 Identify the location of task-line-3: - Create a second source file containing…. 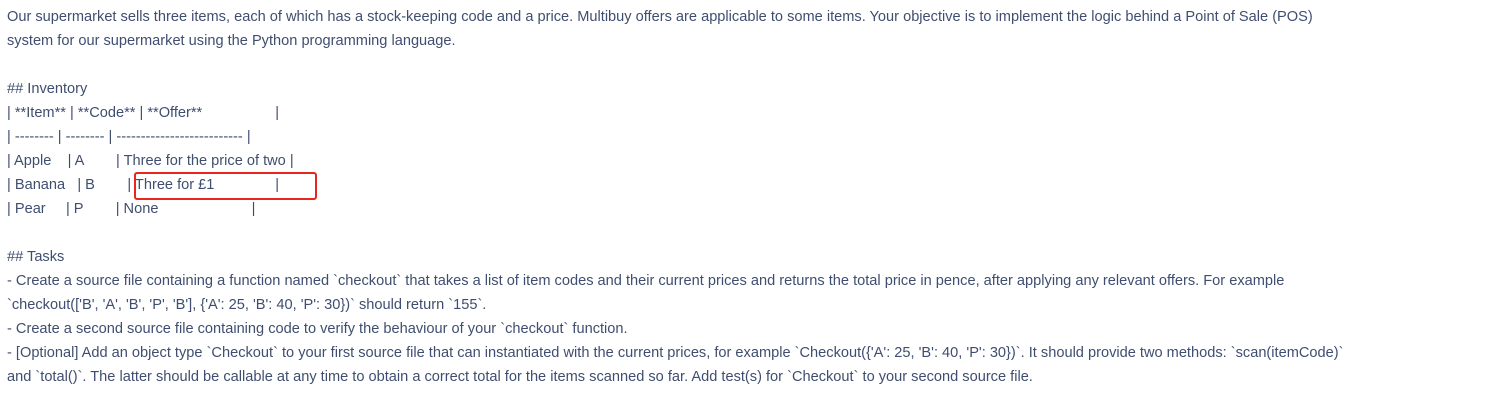
(317, 329).